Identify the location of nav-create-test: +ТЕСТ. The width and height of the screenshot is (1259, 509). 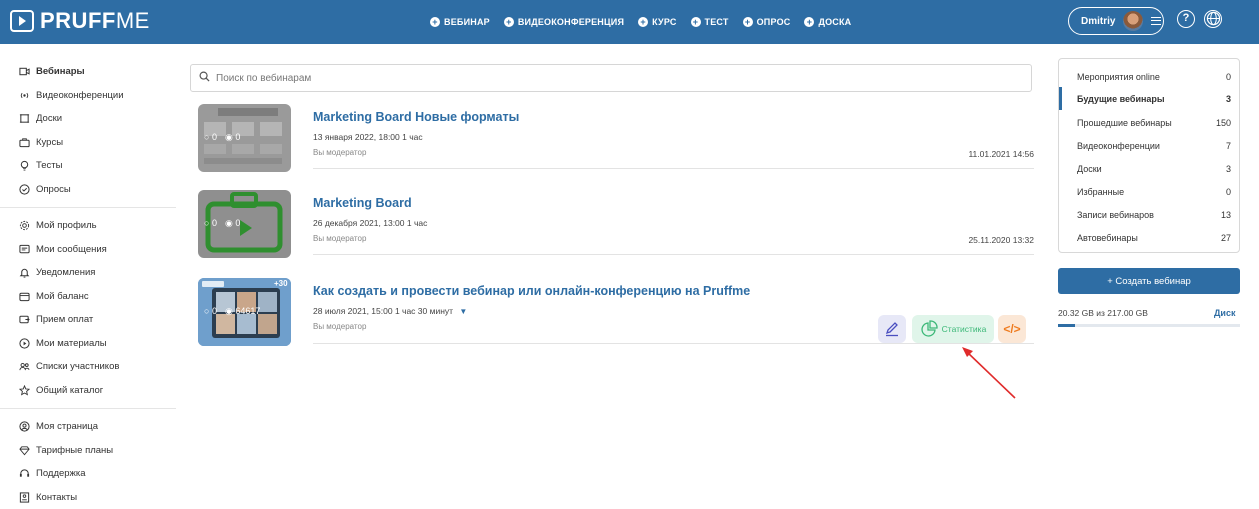
(710, 22).